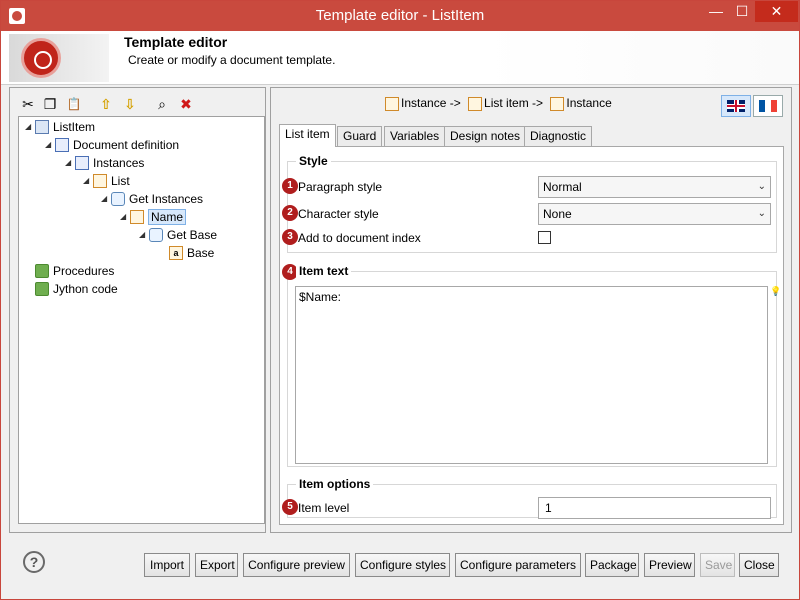  What do you see at coordinates (126, 144) in the screenshot?
I see `tree-item-label: Document definition` at bounding box center [126, 144].